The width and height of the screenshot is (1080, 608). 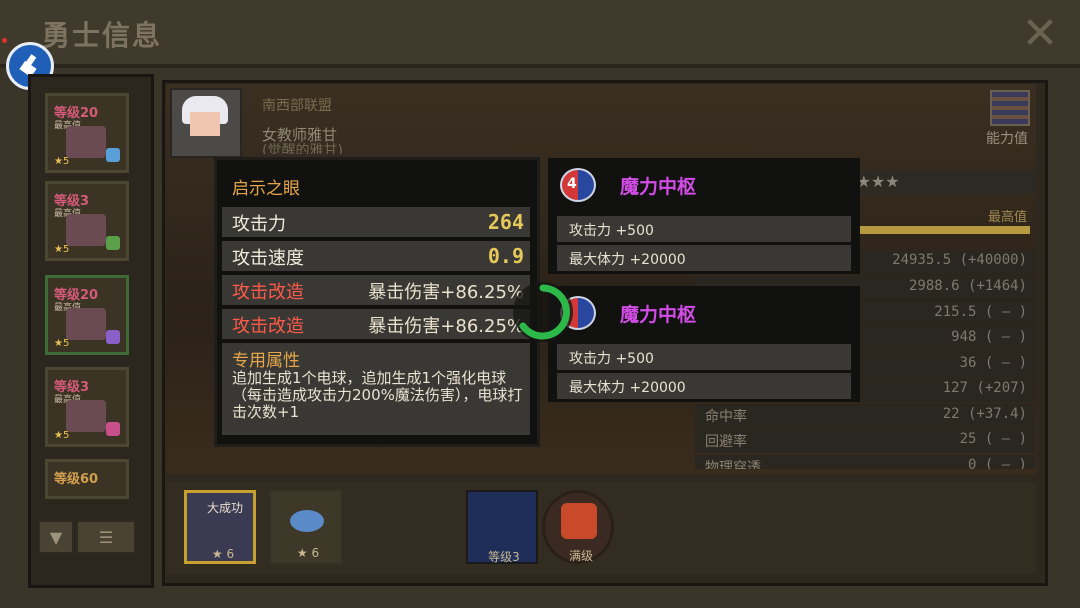 I want to click on skill-level: 满级, so click(x=580, y=556).